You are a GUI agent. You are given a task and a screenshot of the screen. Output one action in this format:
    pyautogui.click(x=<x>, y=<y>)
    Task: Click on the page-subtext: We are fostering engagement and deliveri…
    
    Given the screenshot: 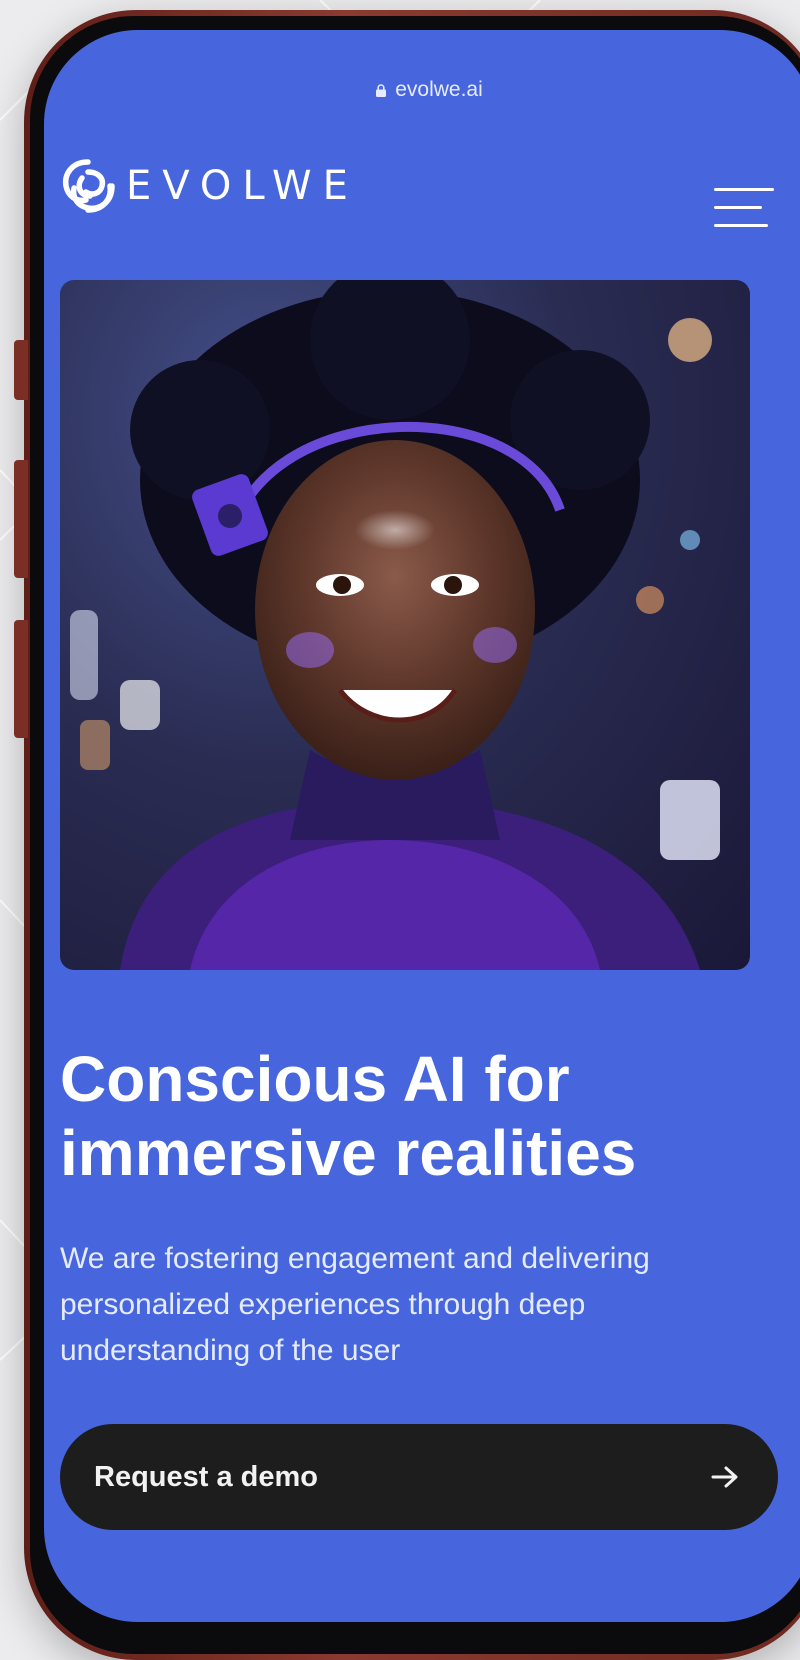 What is the action you would take?
    pyautogui.click(x=355, y=1304)
    